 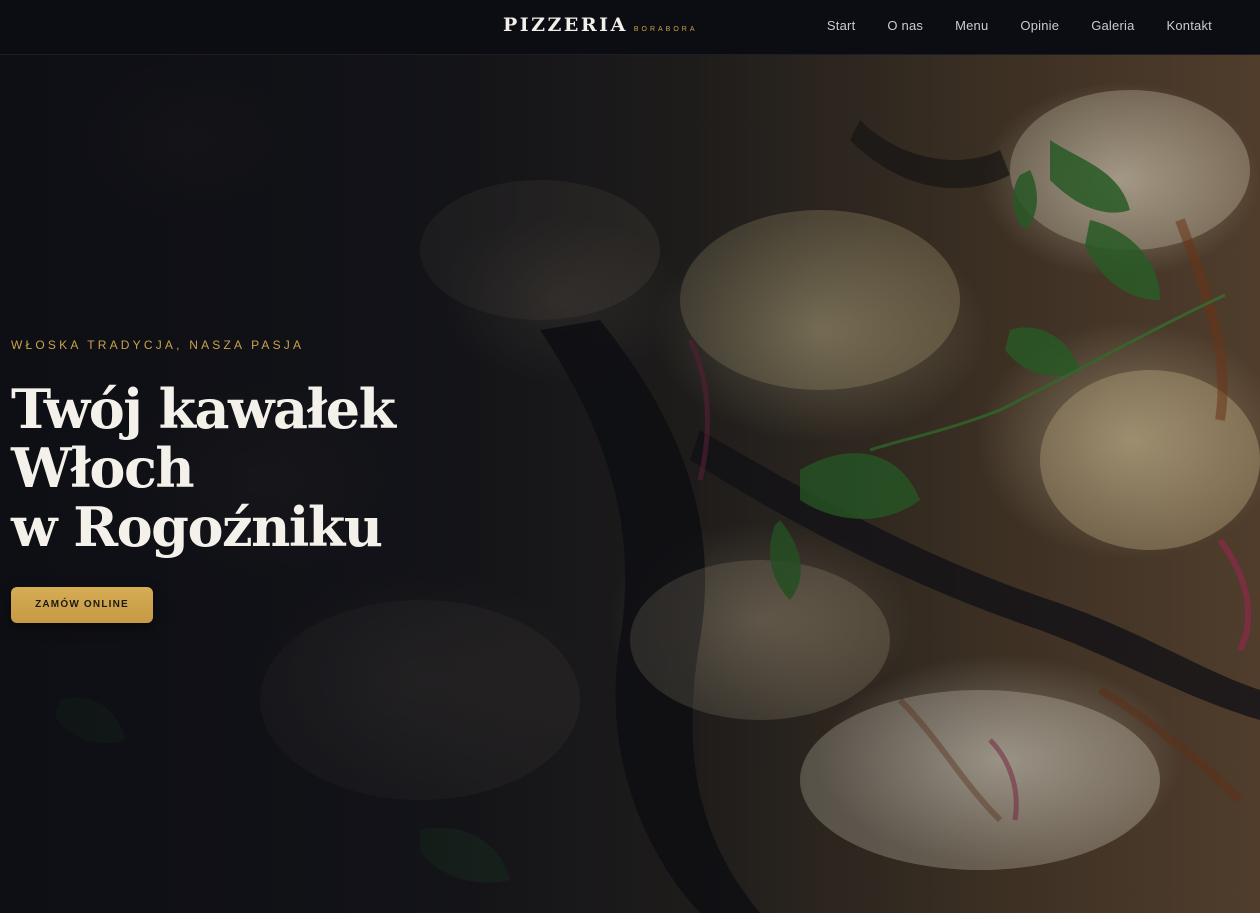 I want to click on nav-item-kontakt: Kontakt, so click(x=1190, y=25).